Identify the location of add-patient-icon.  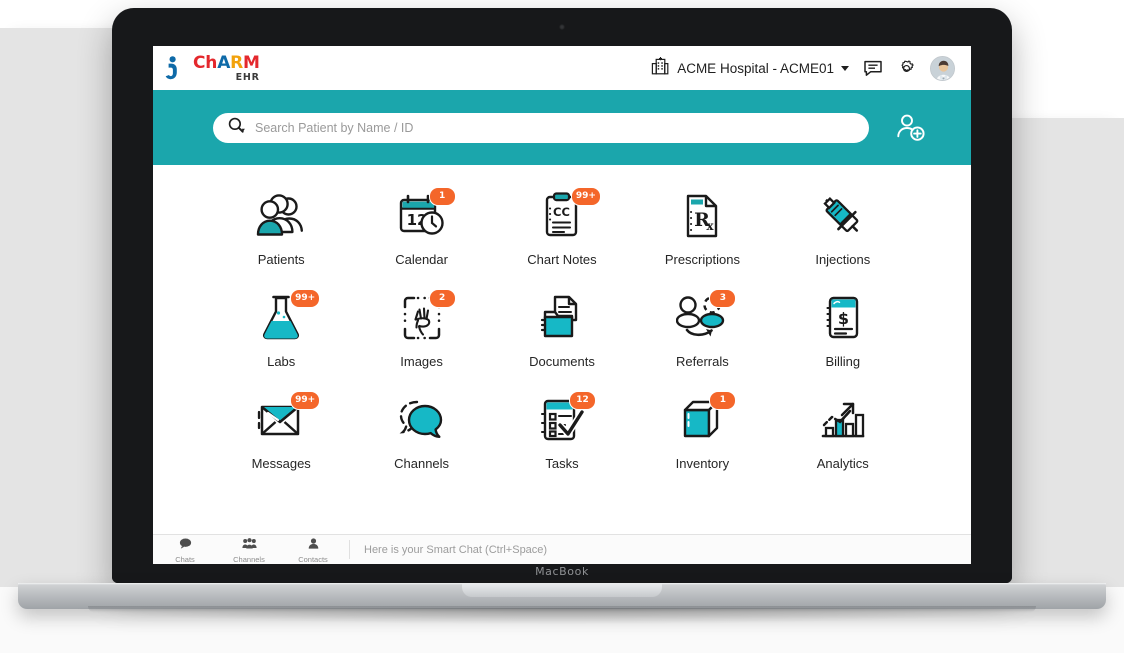
(910, 128).